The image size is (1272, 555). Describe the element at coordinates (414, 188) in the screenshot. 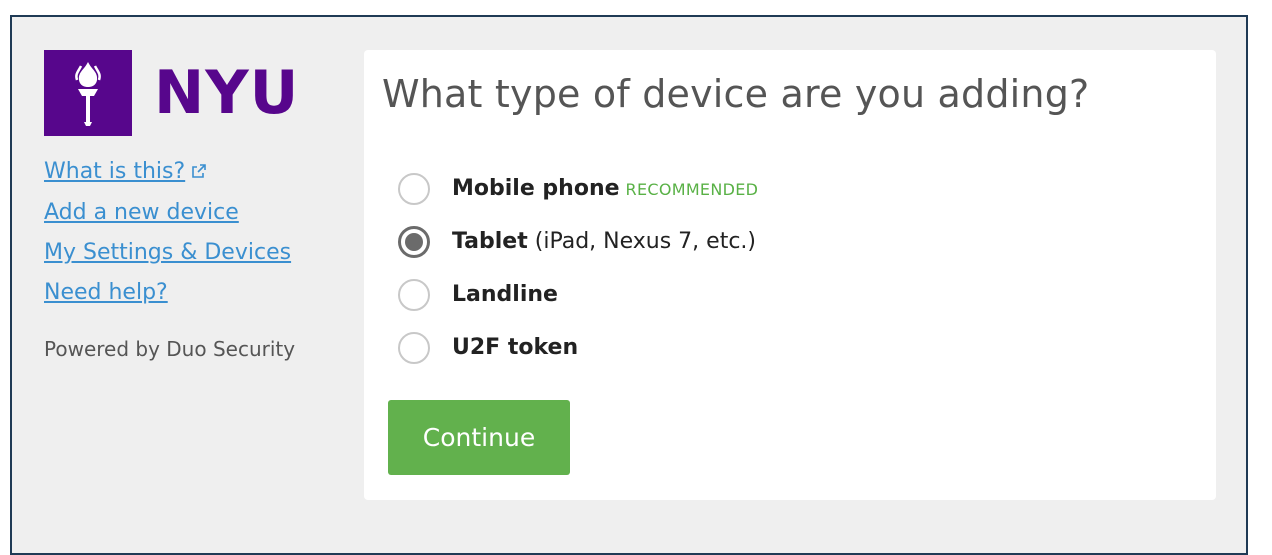

I see `radio-mobile-phone` at that location.